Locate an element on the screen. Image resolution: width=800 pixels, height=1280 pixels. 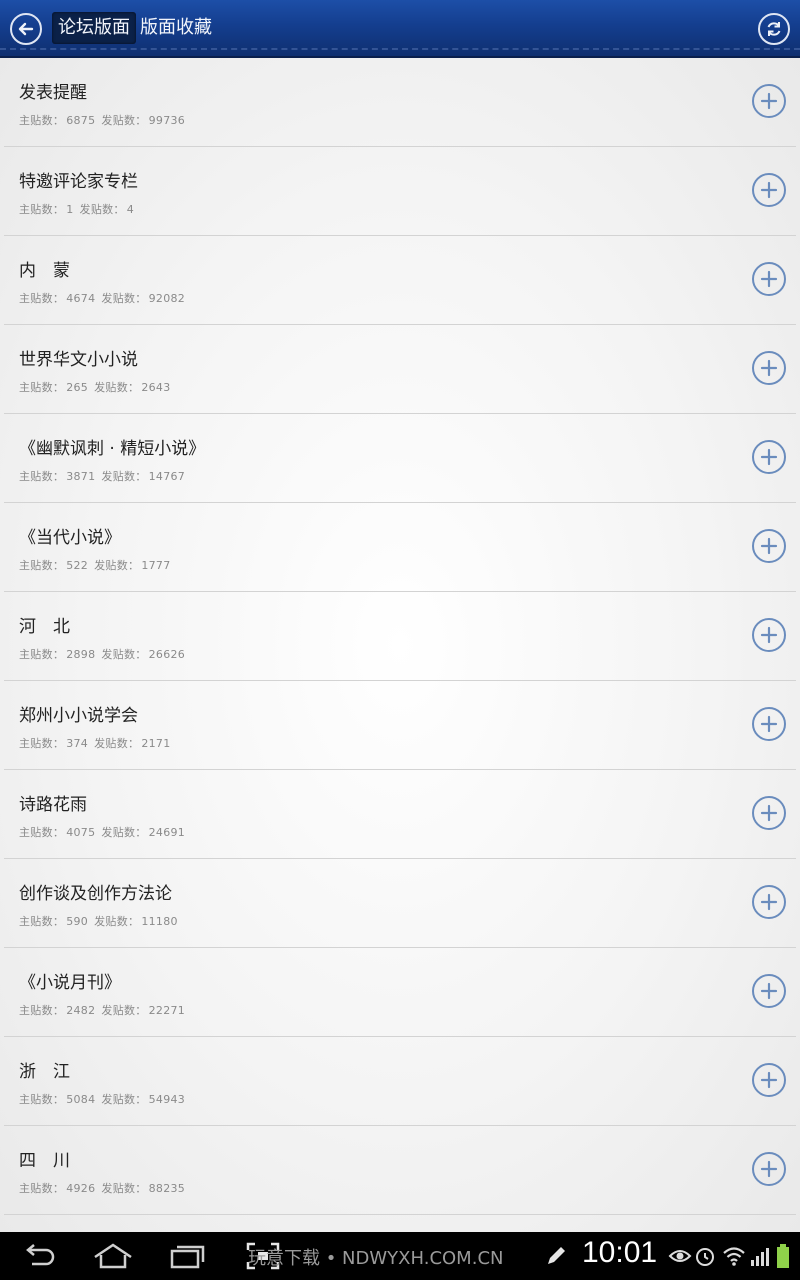
list-item: 创作谈及创作方法论 主贴数： 590 发贴数： 11180 is located at coordinates (400, 903).